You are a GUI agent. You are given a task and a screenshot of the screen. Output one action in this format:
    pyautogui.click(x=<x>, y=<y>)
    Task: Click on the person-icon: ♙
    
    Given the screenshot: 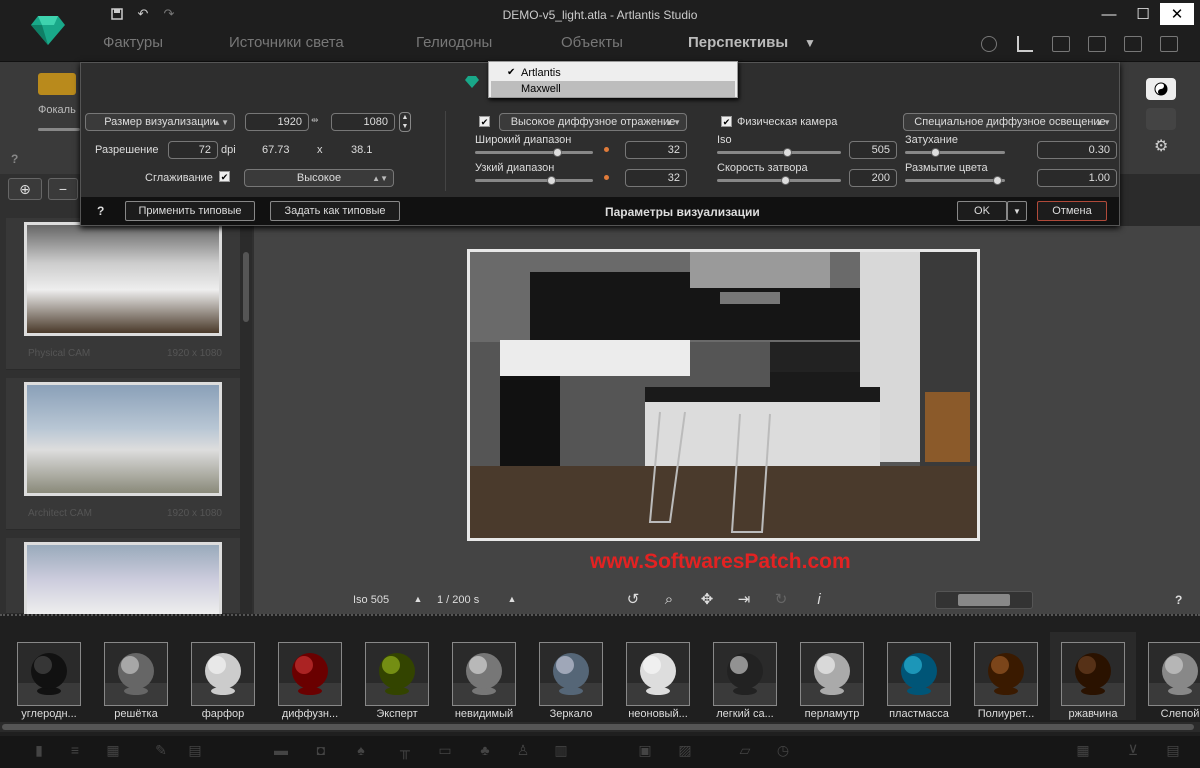 What is the action you would take?
    pyautogui.click(x=523, y=750)
    